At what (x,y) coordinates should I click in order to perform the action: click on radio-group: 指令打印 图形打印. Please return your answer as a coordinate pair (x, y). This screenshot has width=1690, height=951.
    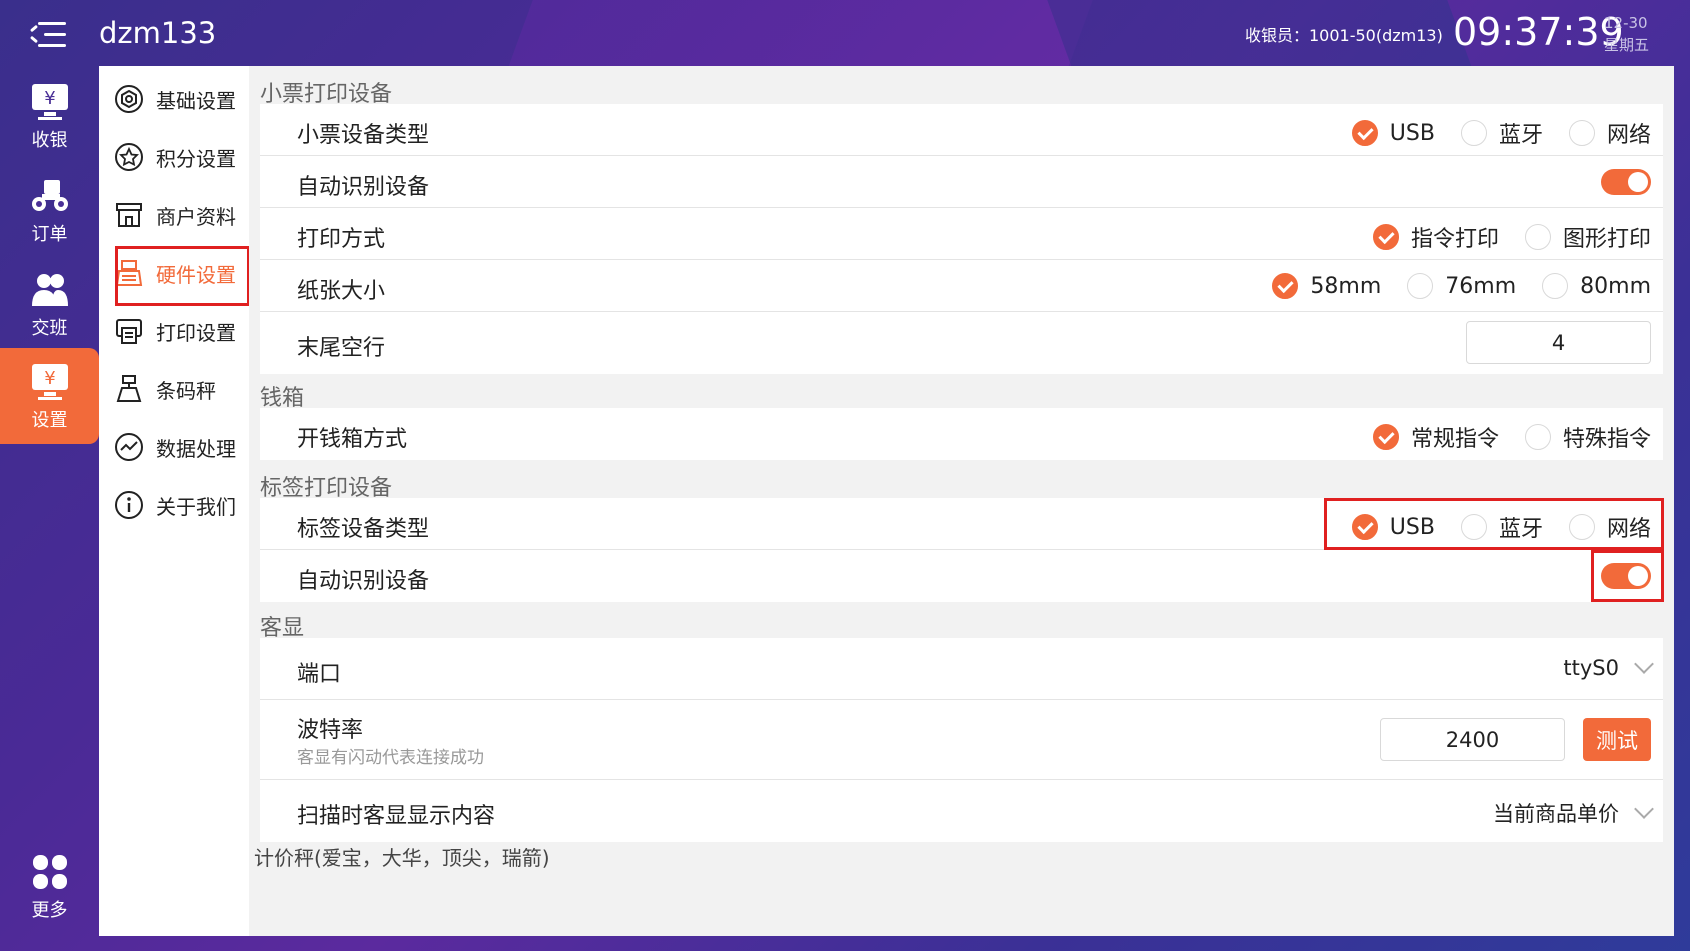
    Looking at the image, I should click on (1499, 237).